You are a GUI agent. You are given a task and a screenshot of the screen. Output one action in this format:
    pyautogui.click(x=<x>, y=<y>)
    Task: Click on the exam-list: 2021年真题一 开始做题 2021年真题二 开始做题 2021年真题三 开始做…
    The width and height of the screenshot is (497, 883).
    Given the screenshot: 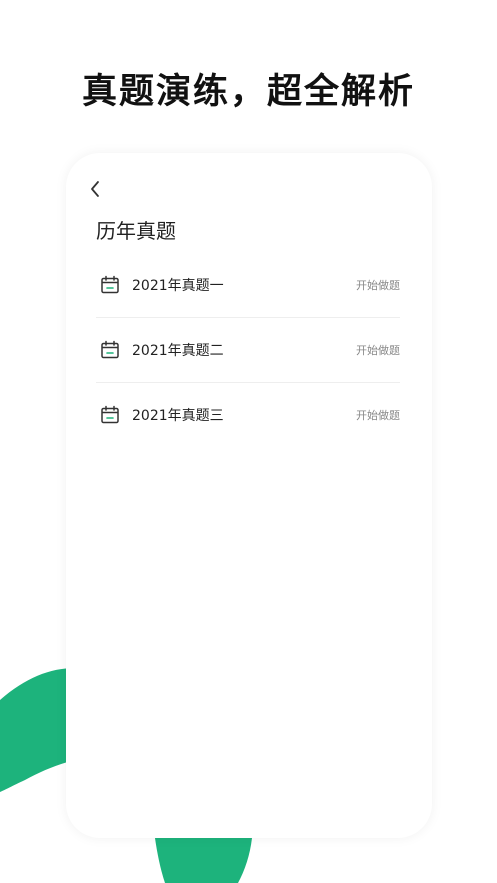 What is the action you would take?
    pyautogui.click(x=248, y=350)
    